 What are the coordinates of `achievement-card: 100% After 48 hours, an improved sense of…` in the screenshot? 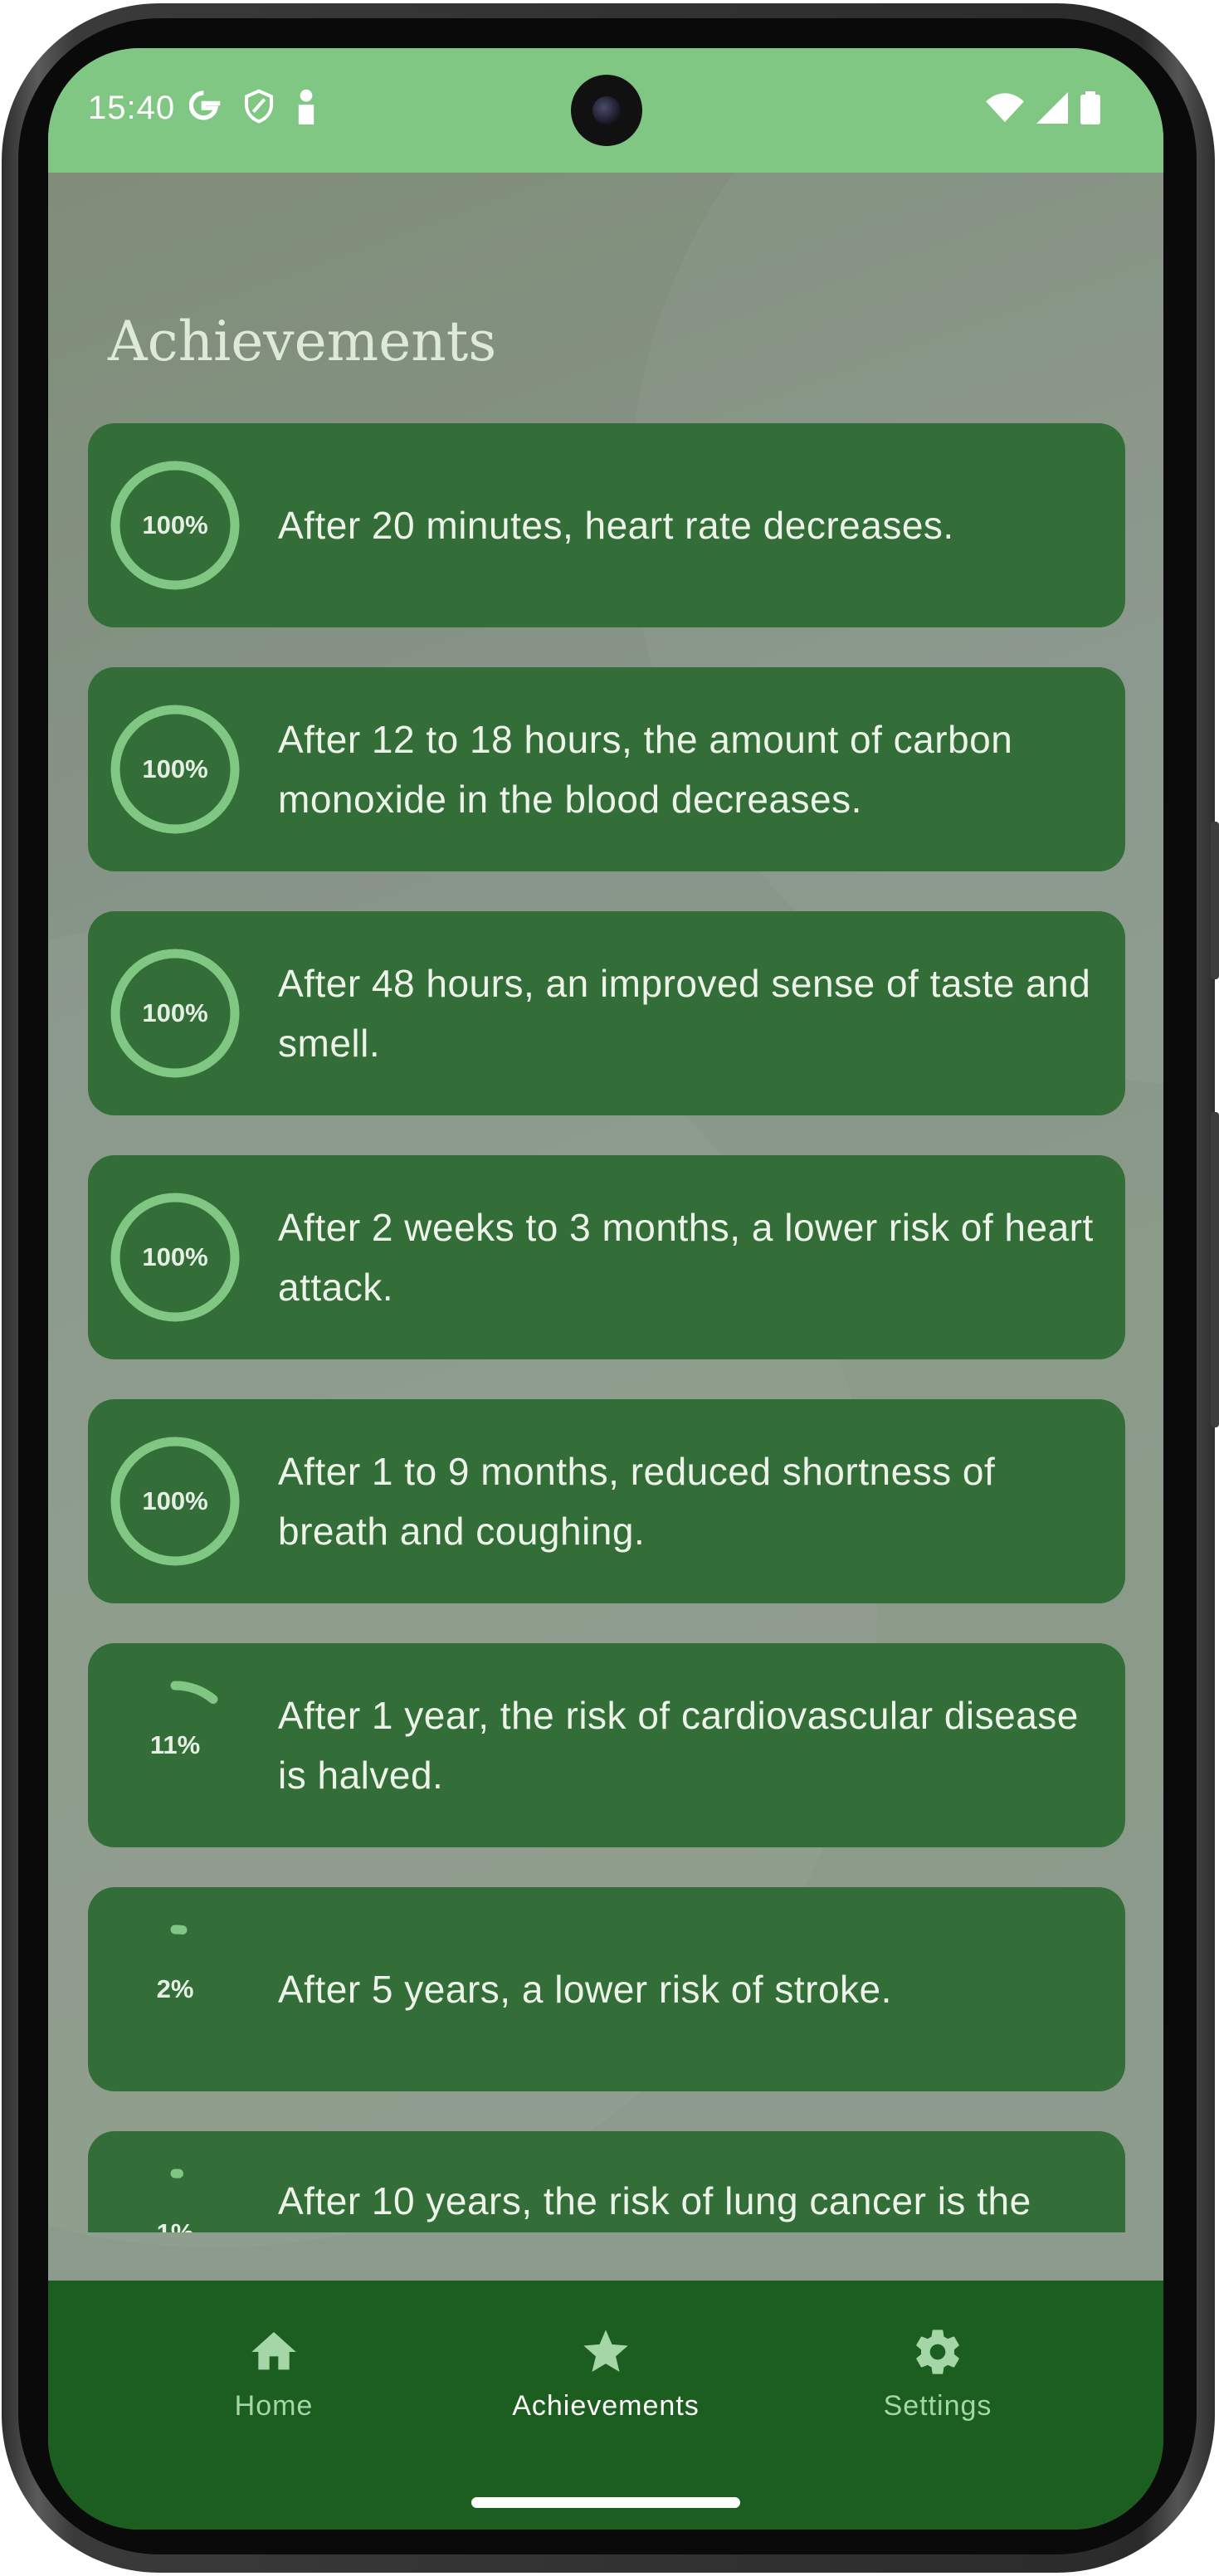 It's located at (607, 1013).